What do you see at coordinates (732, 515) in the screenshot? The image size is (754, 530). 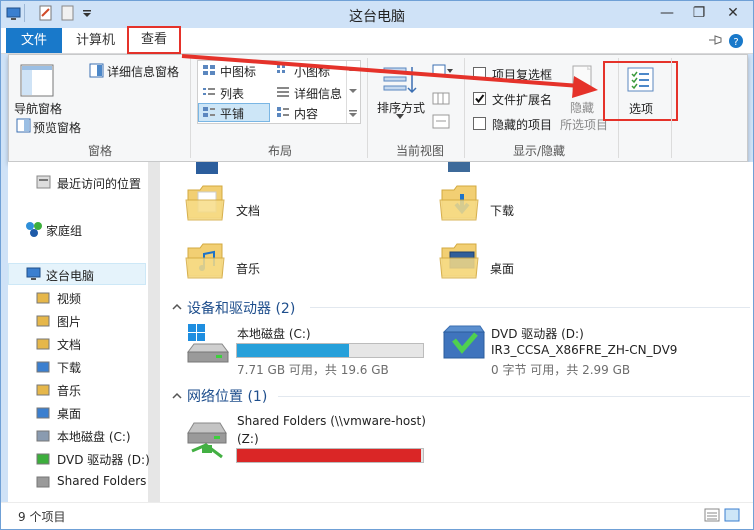 I see `large-icons-view-icon` at bounding box center [732, 515].